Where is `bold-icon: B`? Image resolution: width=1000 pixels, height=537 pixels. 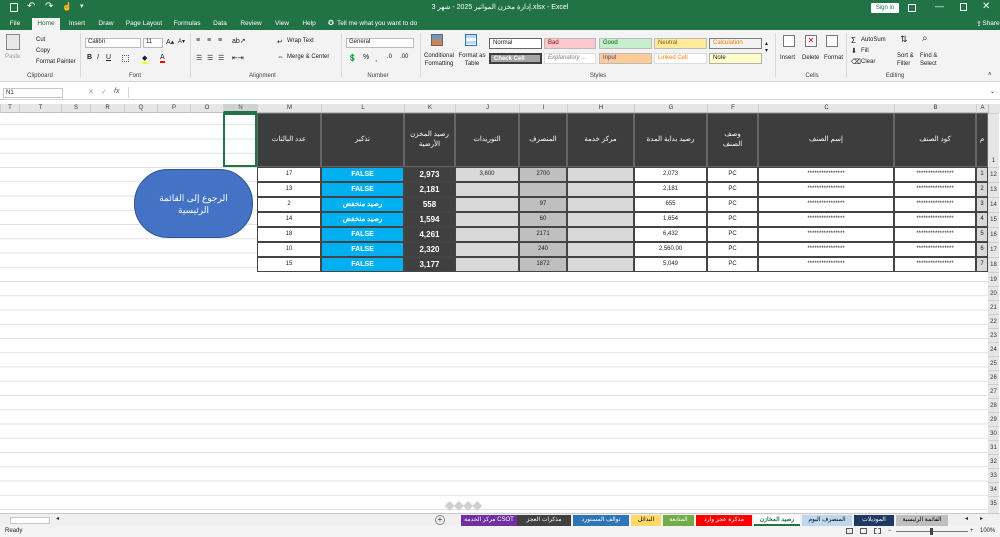
bold-icon: B is located at coordinates (89, 57).